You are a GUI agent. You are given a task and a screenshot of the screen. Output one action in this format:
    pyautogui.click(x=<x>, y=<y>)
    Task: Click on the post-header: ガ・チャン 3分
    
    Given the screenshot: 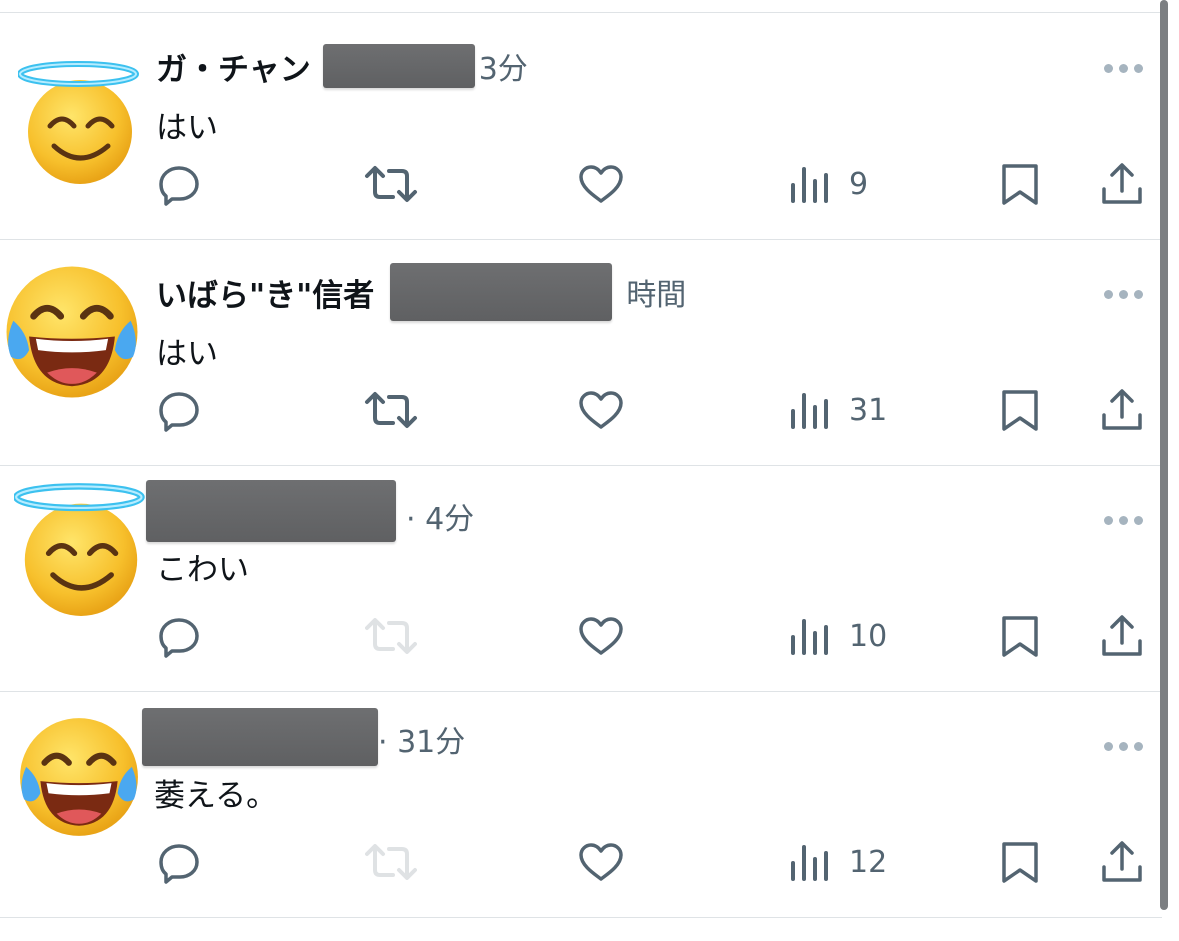 What is the action you would take?
    pyautogui.click(x=342, y=66)
    